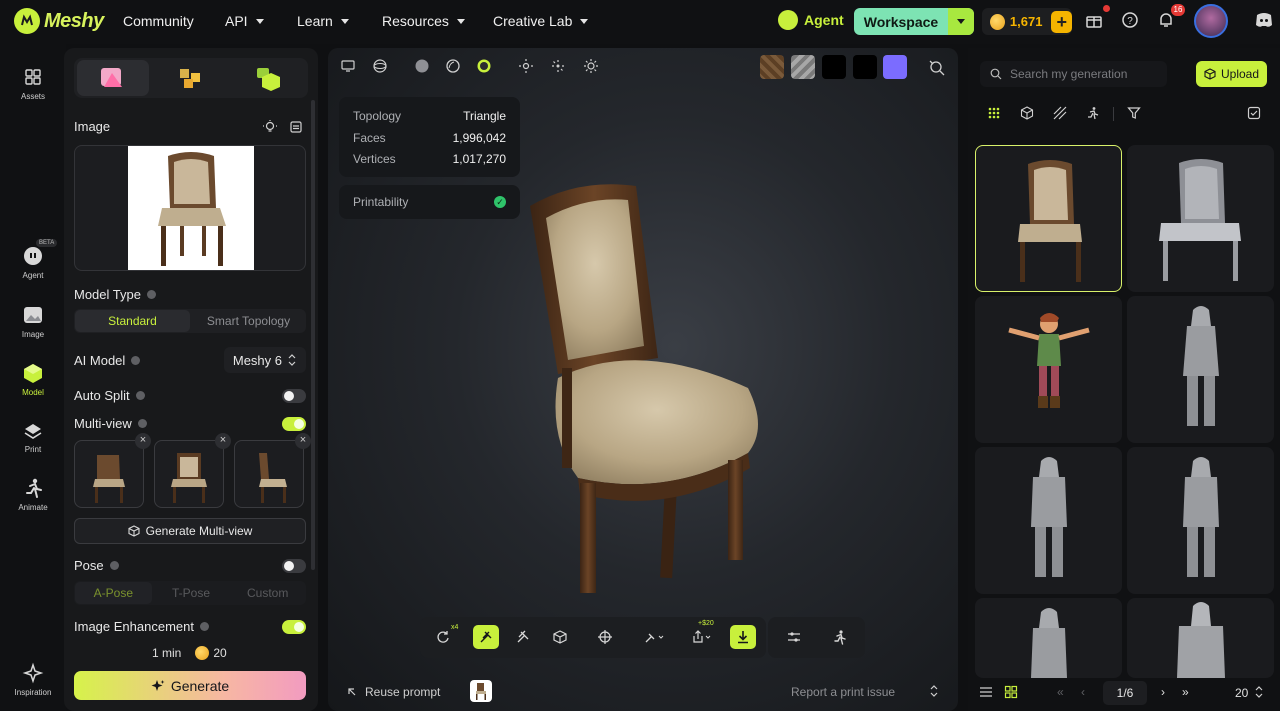 The height and width of the screenshot is (711, 1280). What do you see at coordinates (248, 321) in the screenshot?
I see `model-type-smart-topology: Smart Topology` at bounding box center [248, 321].